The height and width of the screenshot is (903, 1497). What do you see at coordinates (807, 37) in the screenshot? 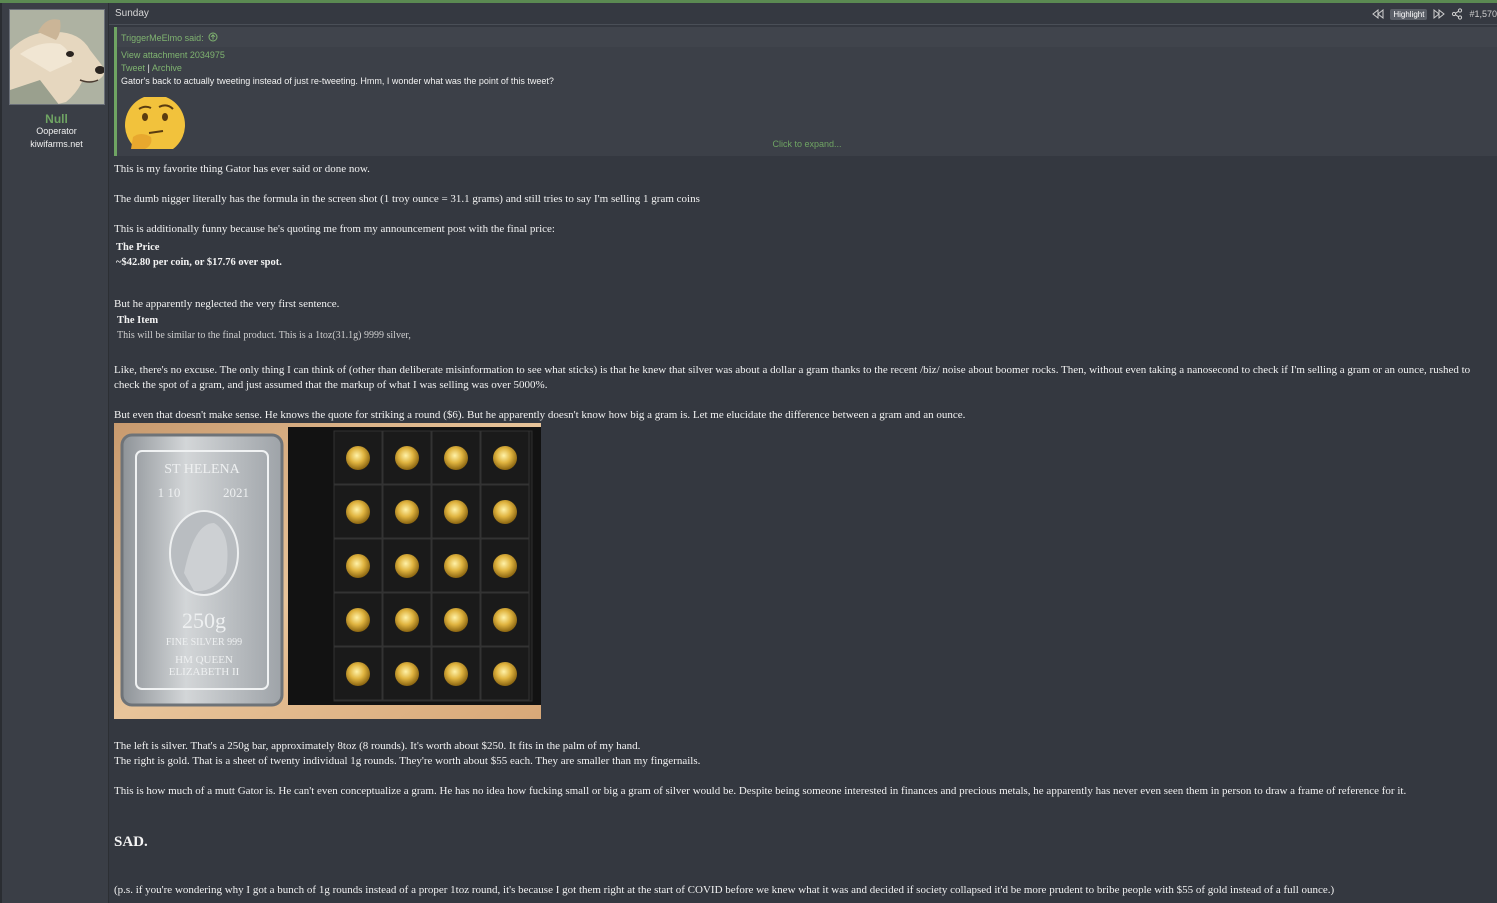
I see `quote-header: TriggerMeElmo said:` at bounding box center [807, 37].